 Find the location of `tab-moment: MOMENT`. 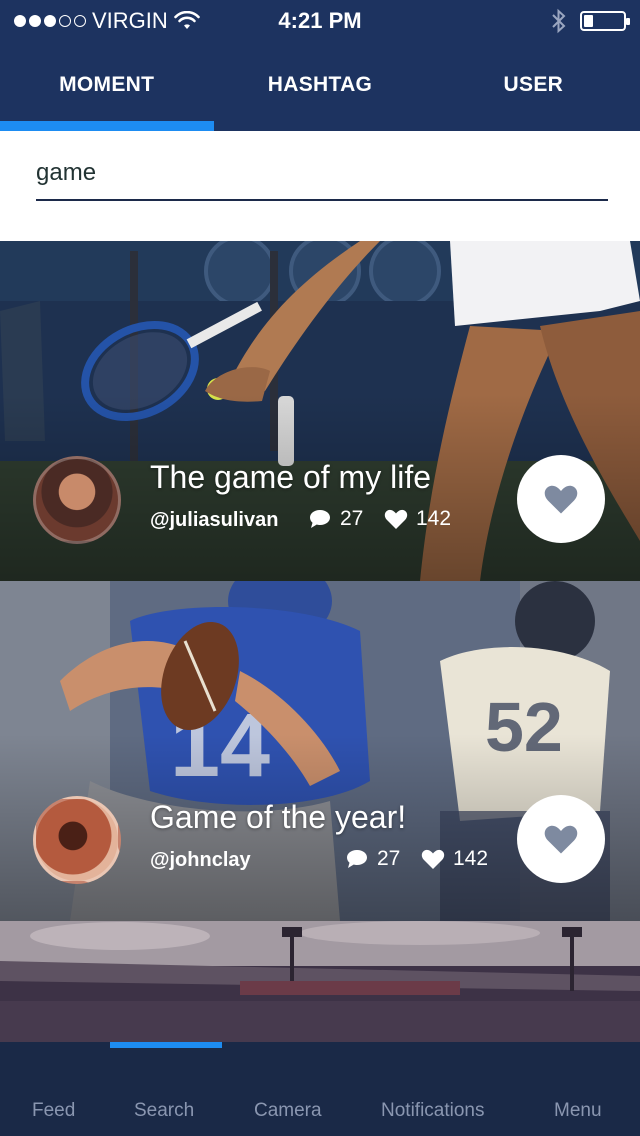

tab-moment: MOMENT is located at coordinates (106, 85).